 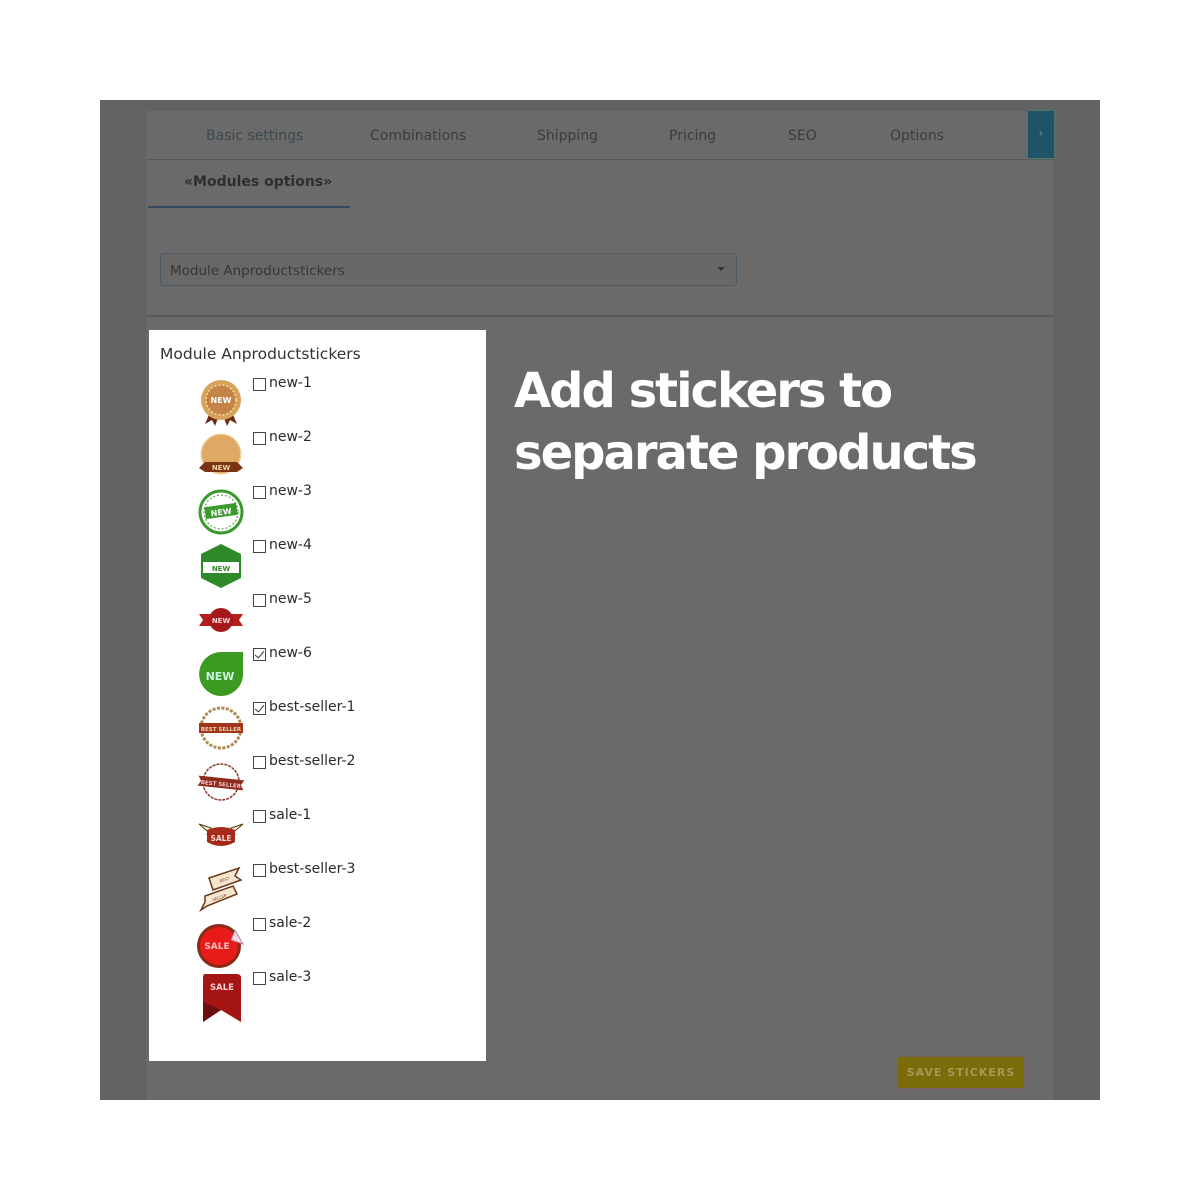 I want to click on card-title: Module Anproductstickers, so click(x=260, y=354).